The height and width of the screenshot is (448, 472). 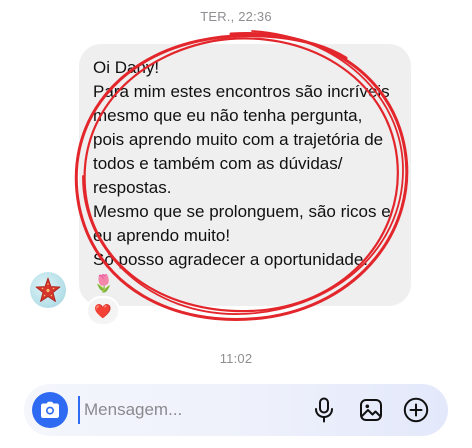 I want to click on camera-button, so click(x=50, y=410).